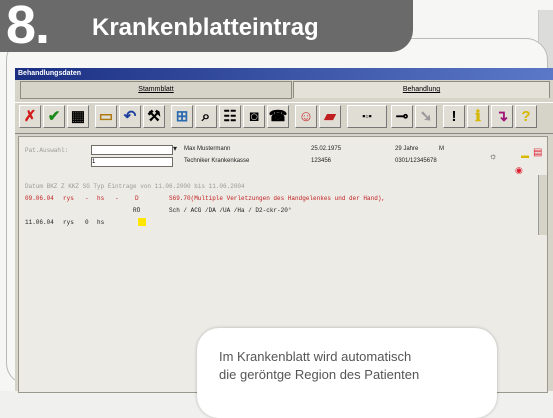  Describe the element at coordinates (156, 90) in the screenshot. I see `tab-stammblatt: Stammblatt` at that location.